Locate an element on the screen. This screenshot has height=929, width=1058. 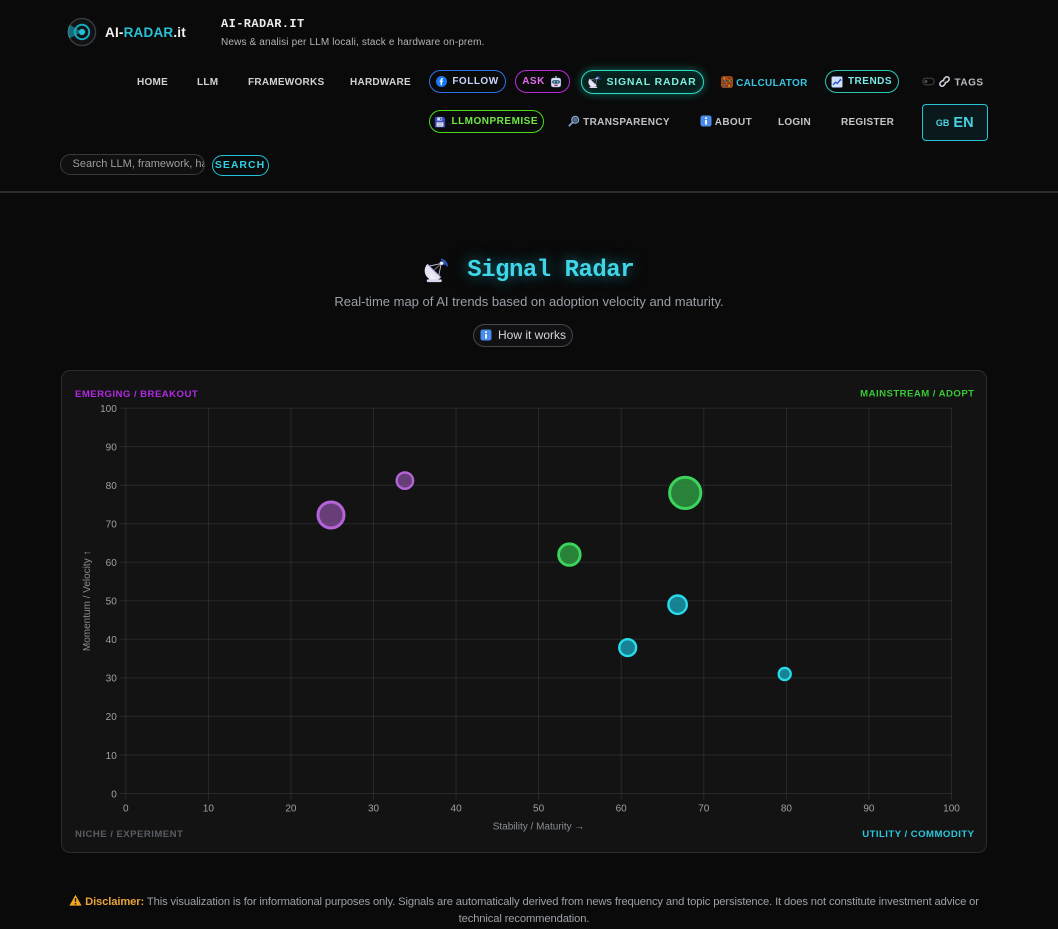
svg-text: EMERGING / BREAKOUT is located at coordinates (136, 394).